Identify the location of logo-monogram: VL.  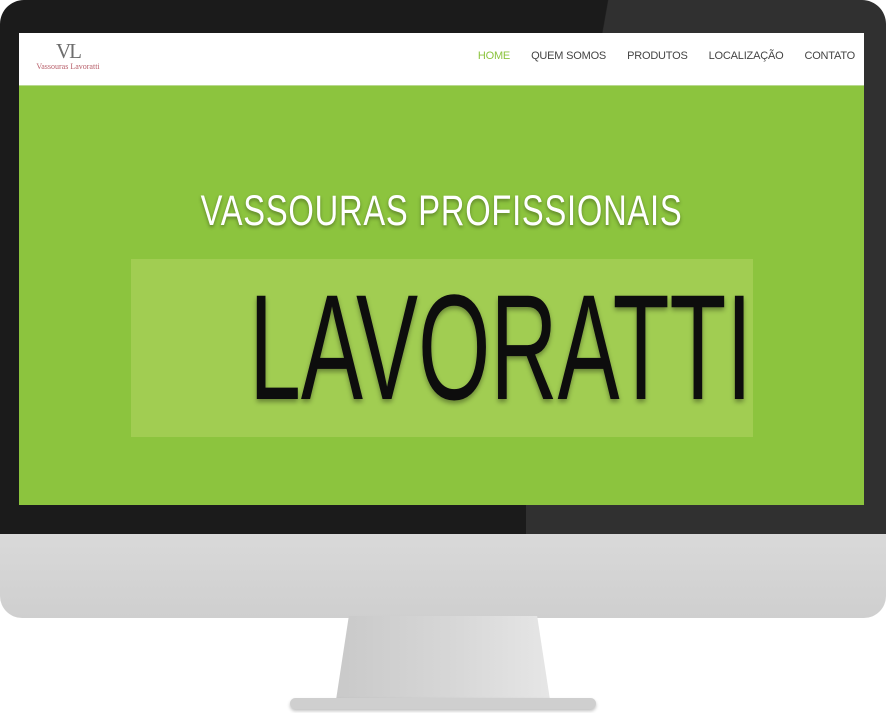
(69, 51).